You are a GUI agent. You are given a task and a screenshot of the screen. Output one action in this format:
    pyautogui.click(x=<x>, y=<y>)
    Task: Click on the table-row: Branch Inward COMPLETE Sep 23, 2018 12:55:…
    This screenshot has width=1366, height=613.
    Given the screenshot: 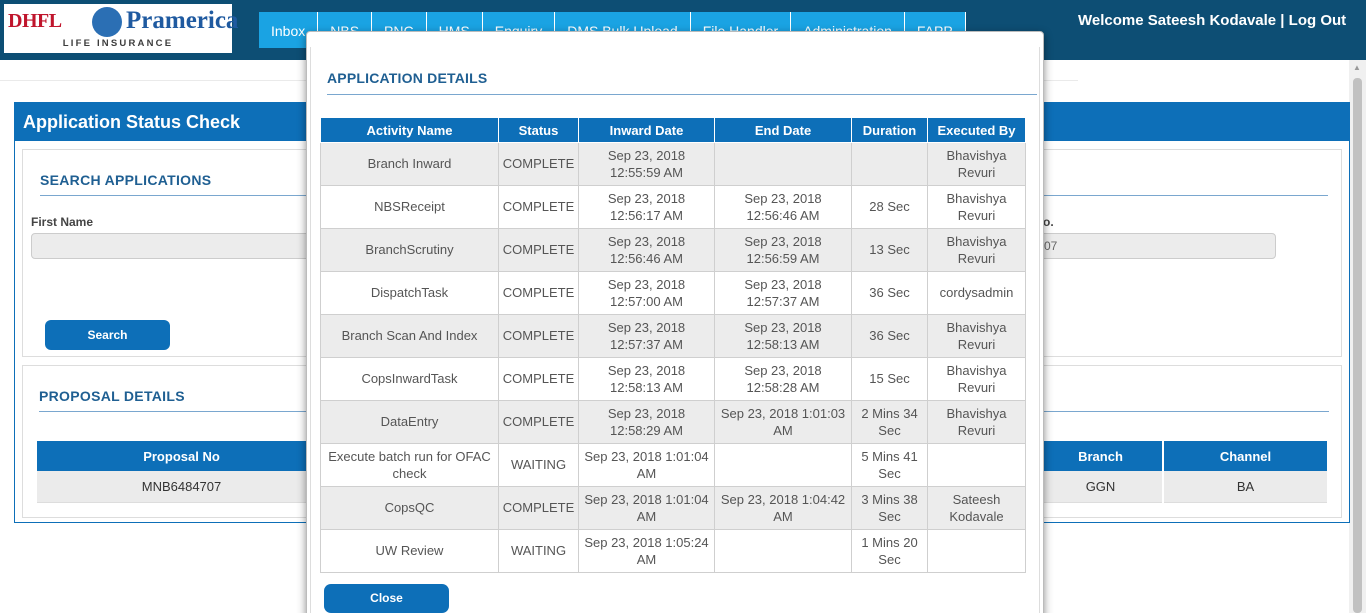 What is the action you would take?
    pyautogui.click(x=673, y=164)
    